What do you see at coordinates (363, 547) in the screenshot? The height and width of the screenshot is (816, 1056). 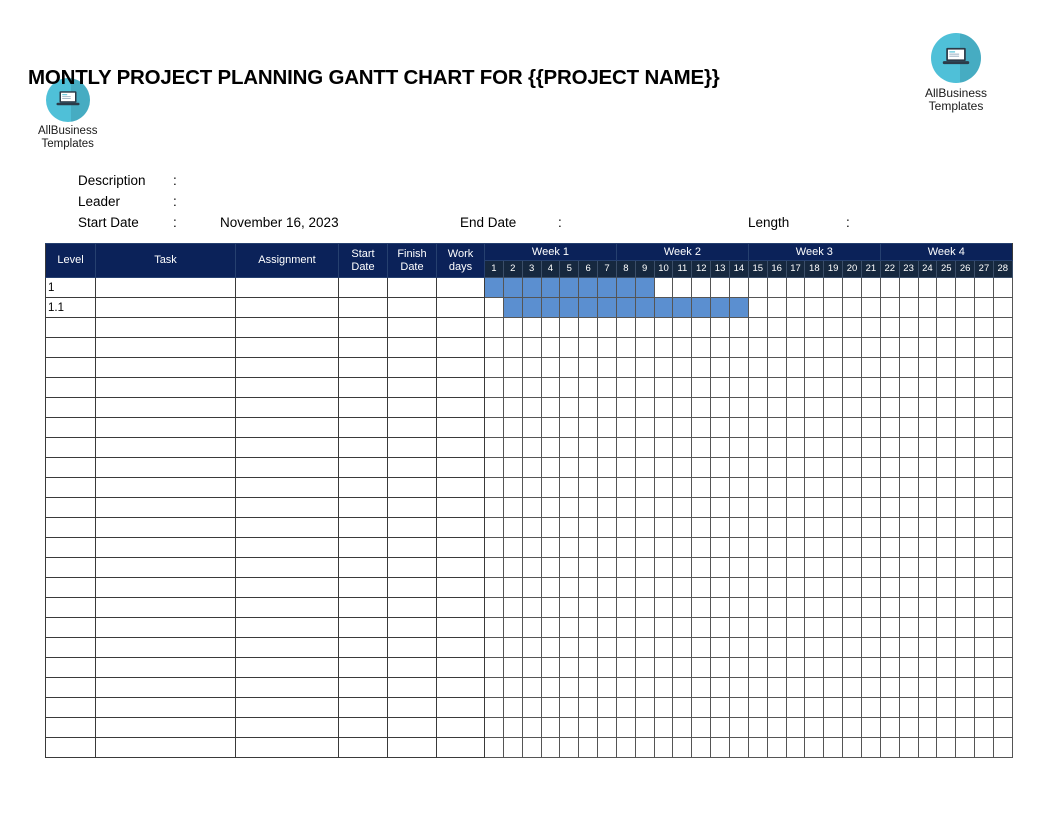 I see `cell-start_date` at bounding box center [363, 547].